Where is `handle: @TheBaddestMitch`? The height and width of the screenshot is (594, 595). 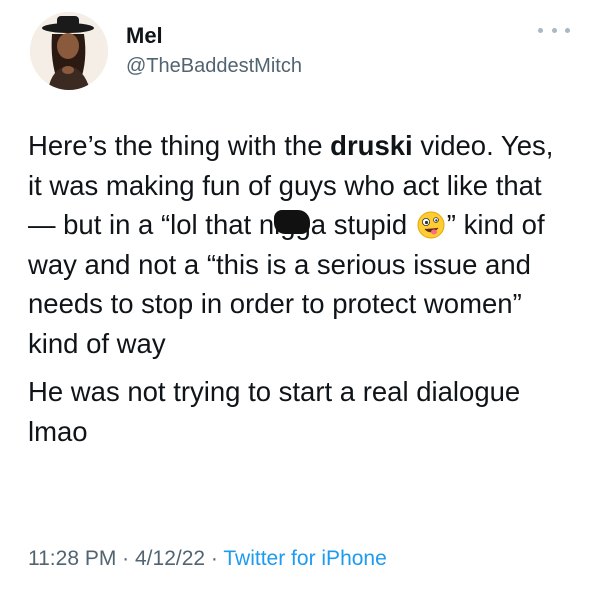 handle: @TheBaddestMitch is located at coordinates (214, 66).